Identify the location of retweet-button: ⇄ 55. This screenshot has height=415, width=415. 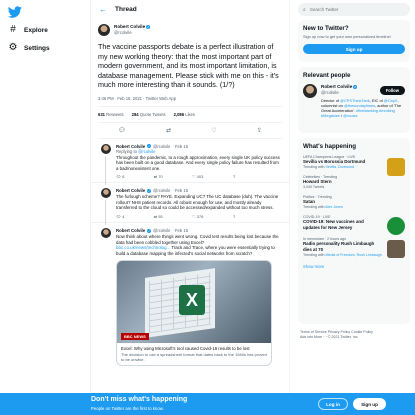
(158, 216).